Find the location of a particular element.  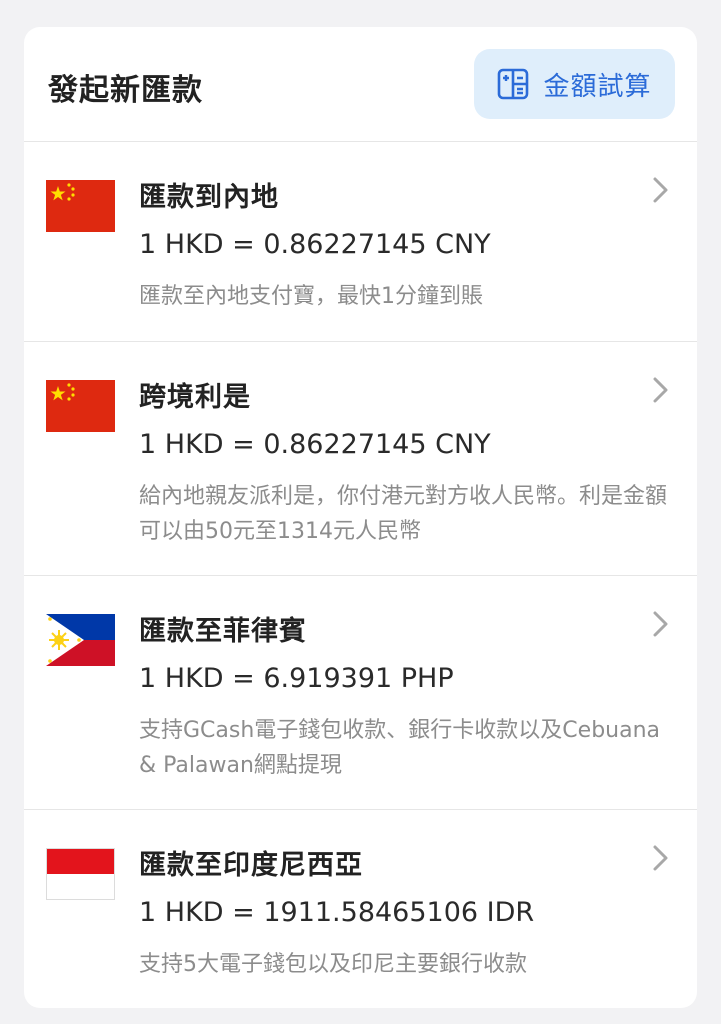

amount-calculator-button: 金額試算 is located at coordinates (574, 84).